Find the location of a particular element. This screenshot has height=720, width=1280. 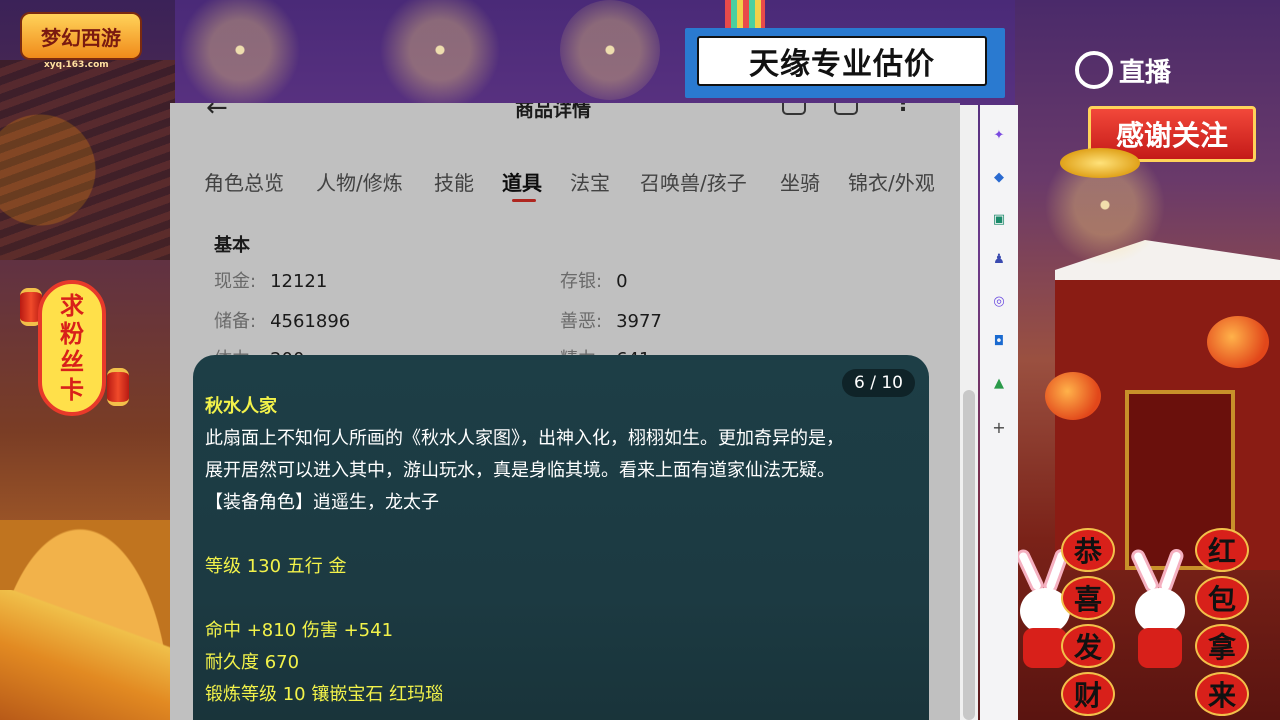

item-stat-line: 锻炼等级 10 镶嵌宝石 红玛瑙 is located at coordinates (324, 694).